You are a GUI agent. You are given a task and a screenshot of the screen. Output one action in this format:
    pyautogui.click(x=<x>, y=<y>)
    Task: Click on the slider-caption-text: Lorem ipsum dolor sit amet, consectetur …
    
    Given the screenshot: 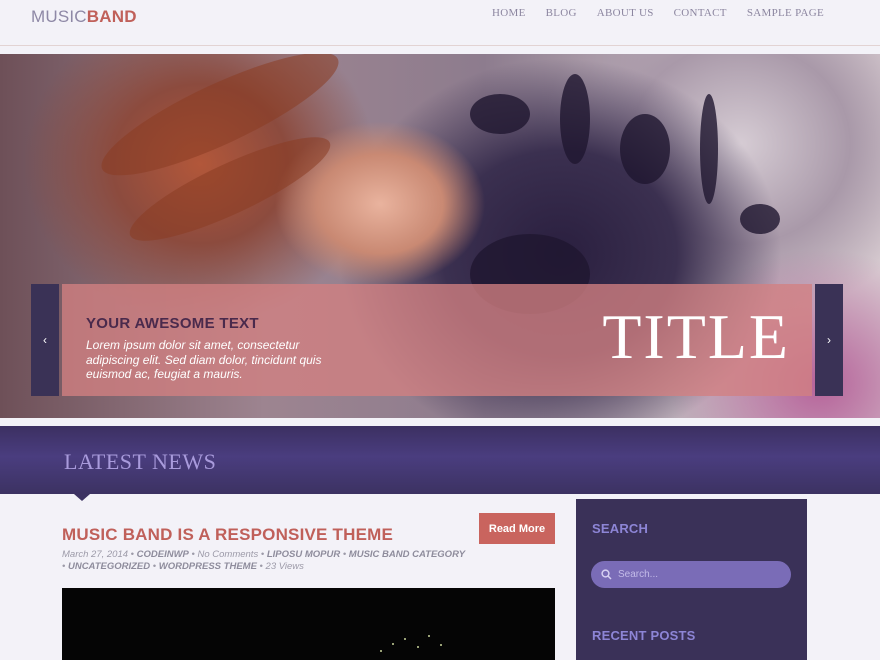 What is the action you would take?
    pyautogui.click(x=204, y=359)
    